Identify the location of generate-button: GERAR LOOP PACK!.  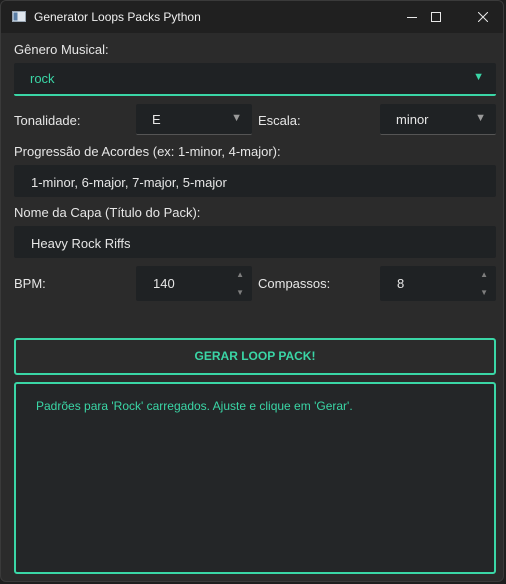
(255, 356).